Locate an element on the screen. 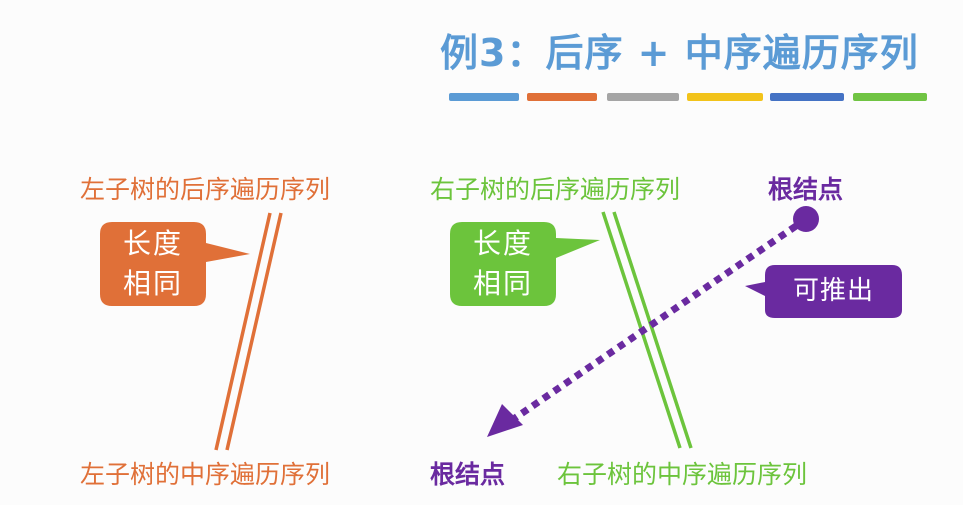 This screenshot has width=963, height=505. left-postorder-label: 左子树的后序遍历序列 is located at coordinates (205, 189).